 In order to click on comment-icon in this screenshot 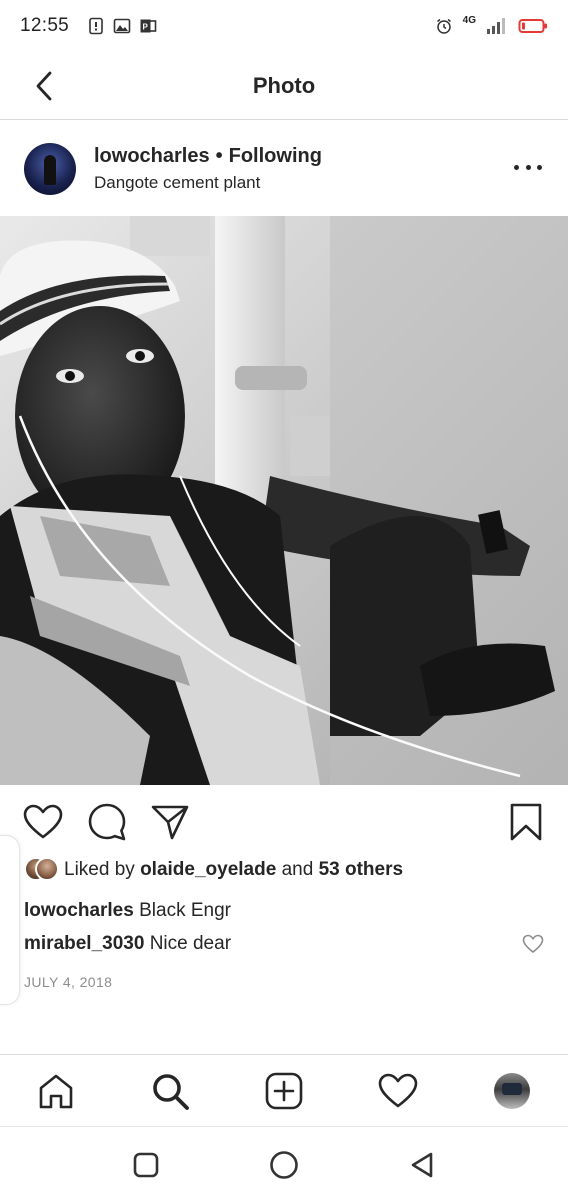, I will do `click(107, 822)`.